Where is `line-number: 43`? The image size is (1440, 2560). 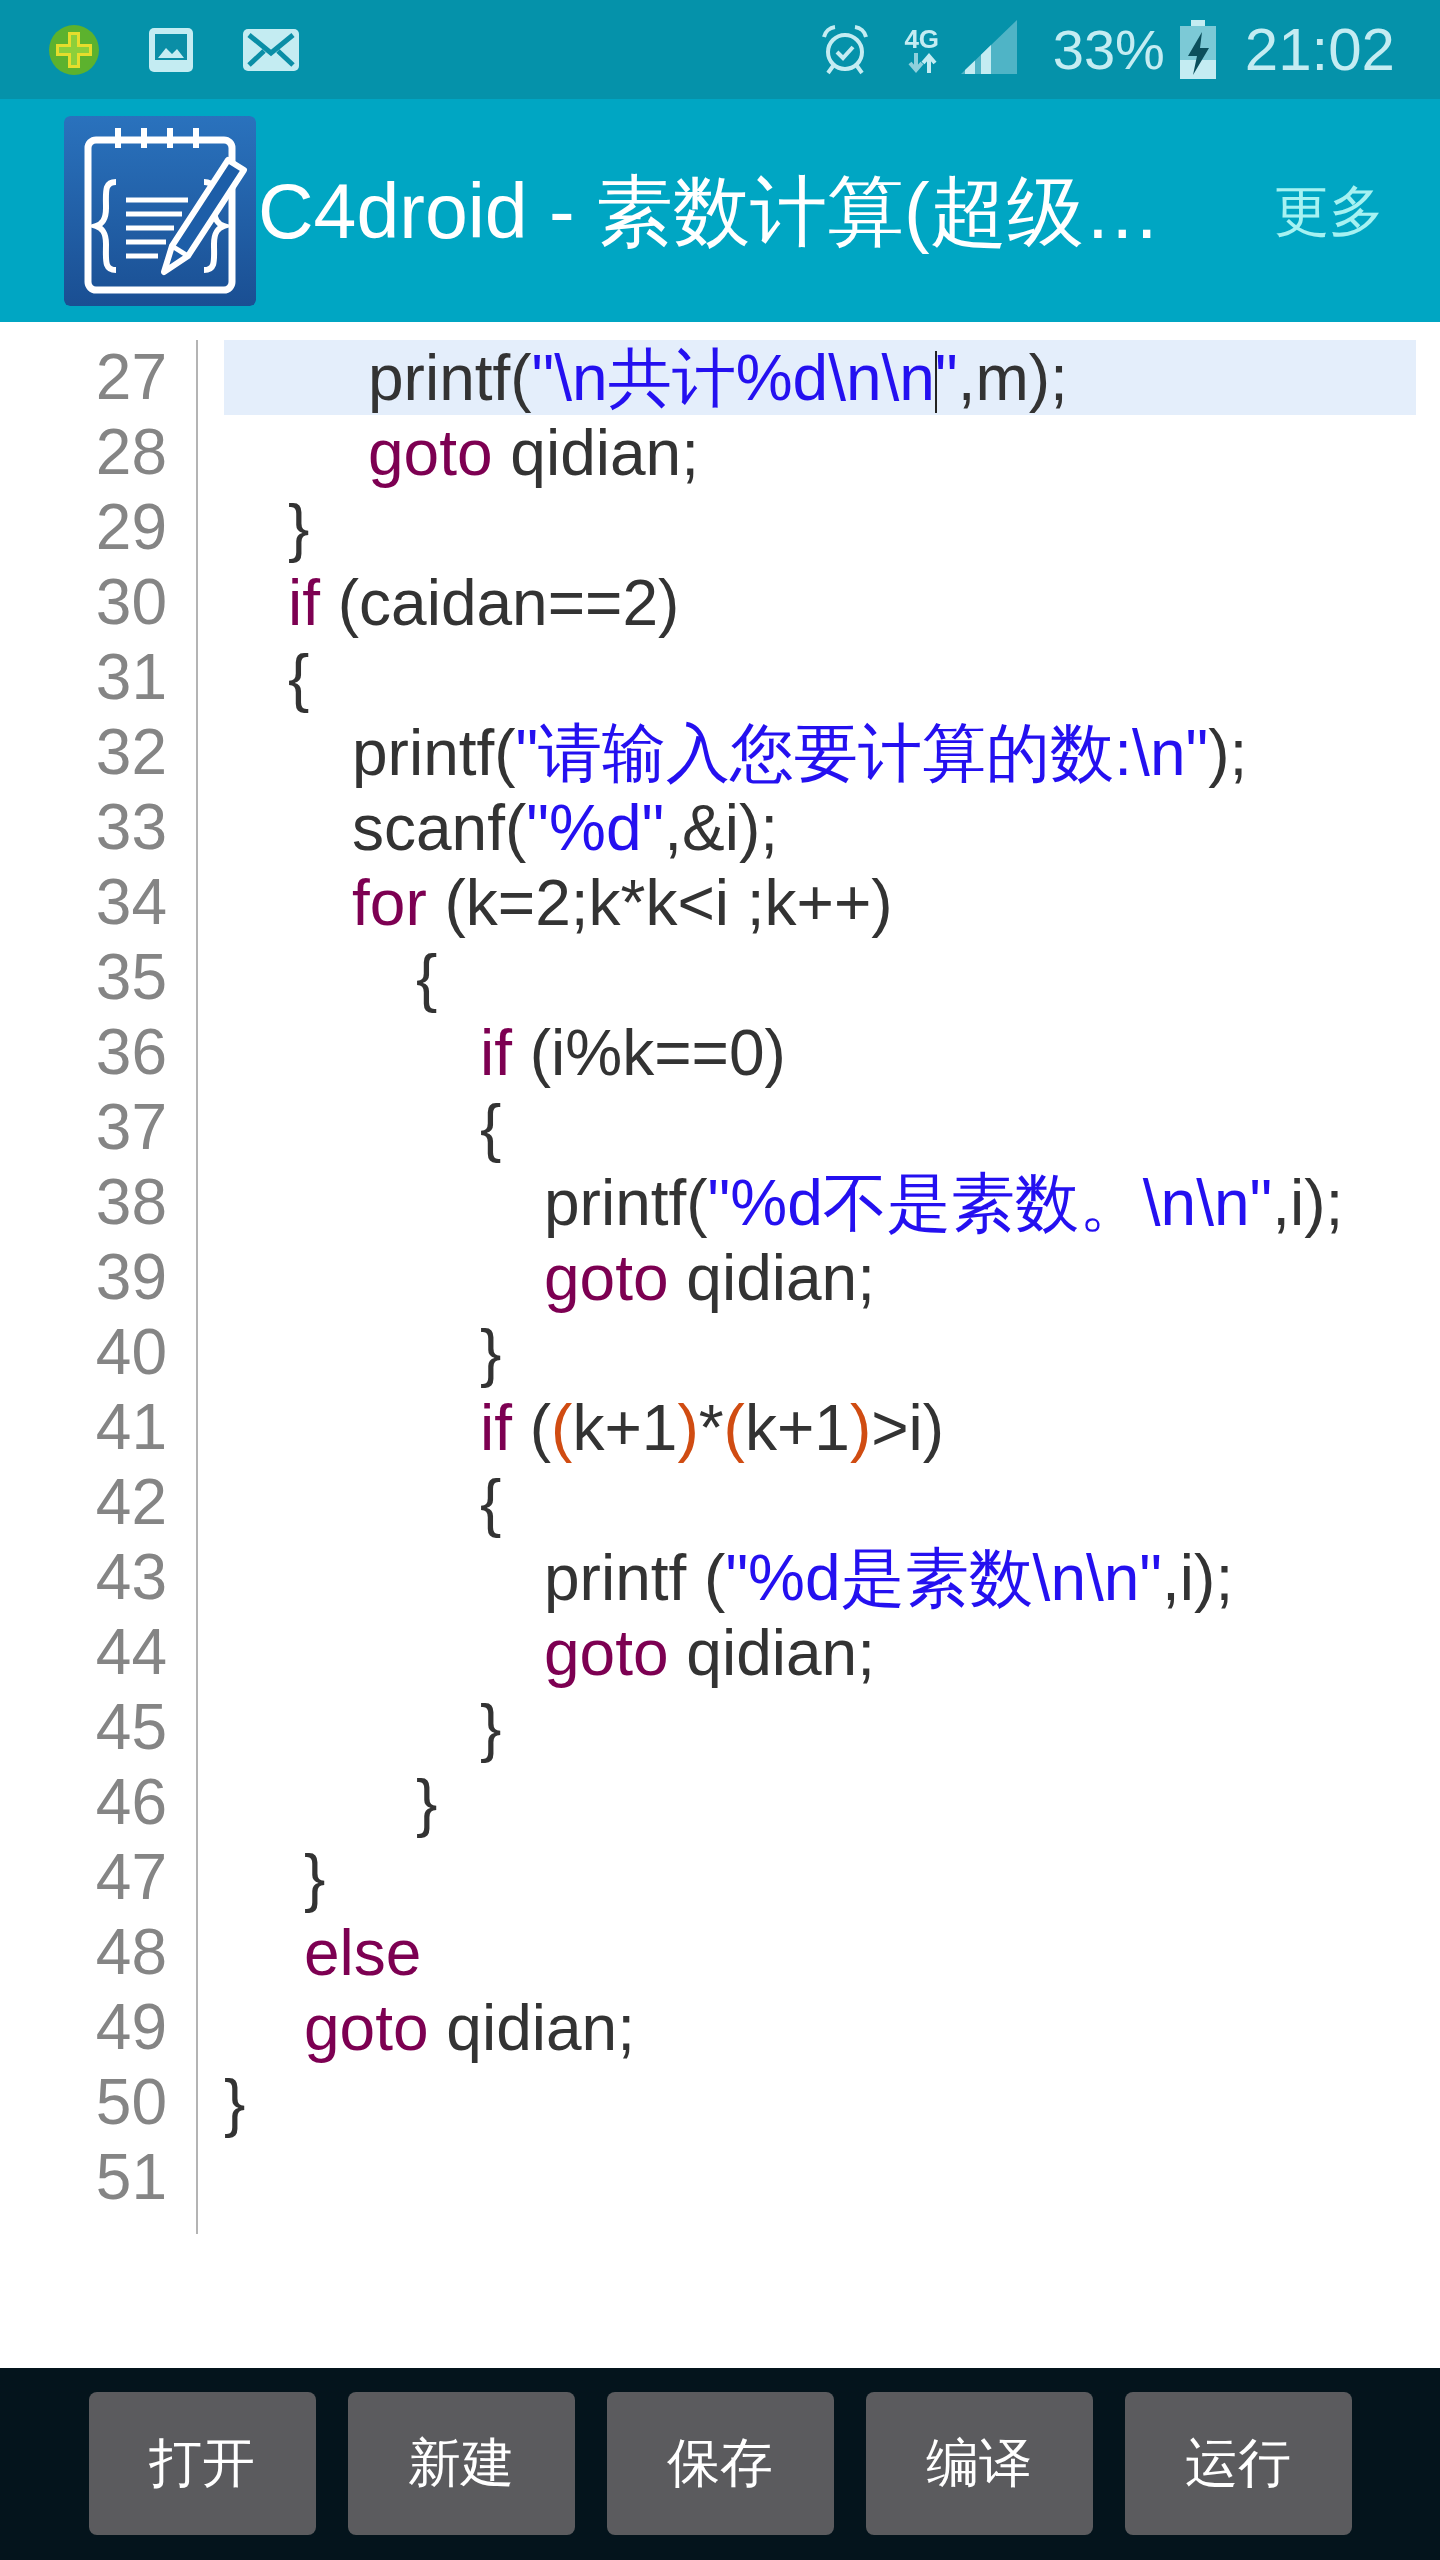
line-number: 43 is located at coordinates (131, 1577).